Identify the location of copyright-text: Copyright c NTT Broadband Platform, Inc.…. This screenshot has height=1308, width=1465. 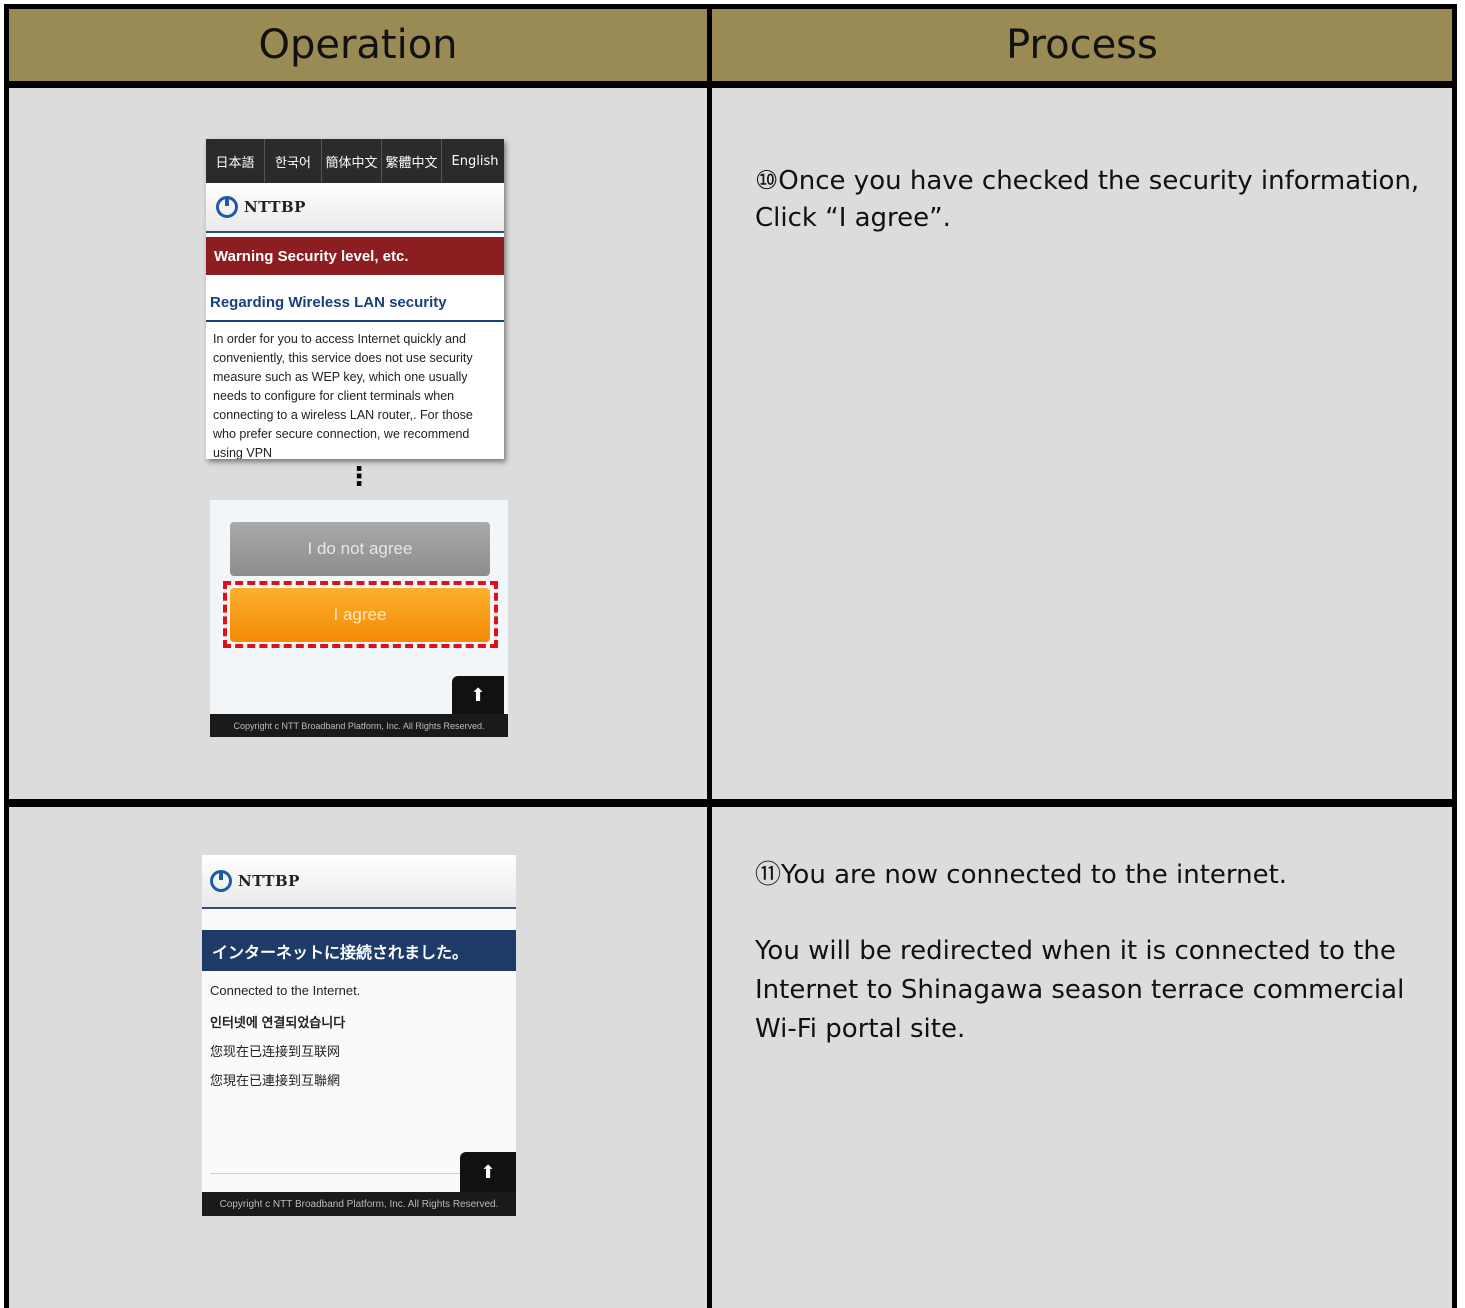
(359, 725).